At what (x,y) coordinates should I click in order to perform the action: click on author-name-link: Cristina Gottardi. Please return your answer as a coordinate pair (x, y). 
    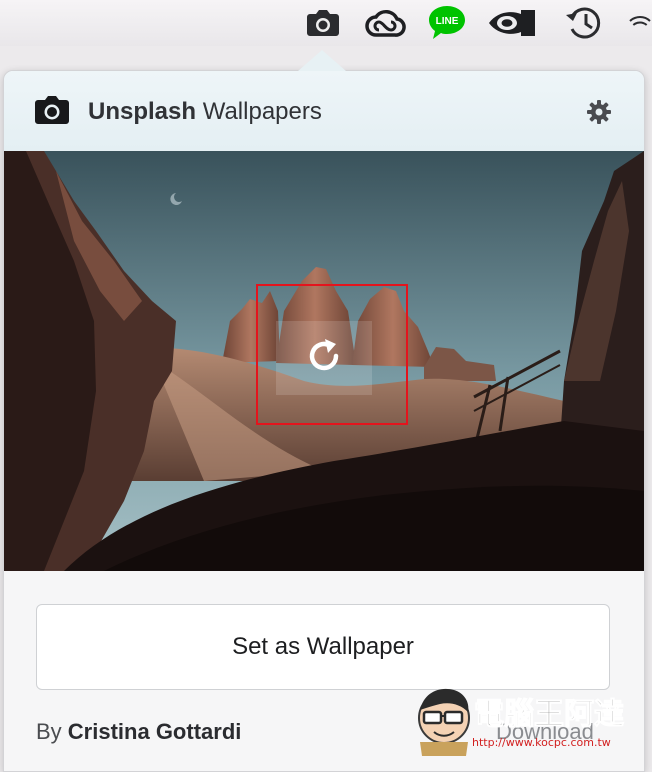
    Looking at the image, I should click on (155, 731).